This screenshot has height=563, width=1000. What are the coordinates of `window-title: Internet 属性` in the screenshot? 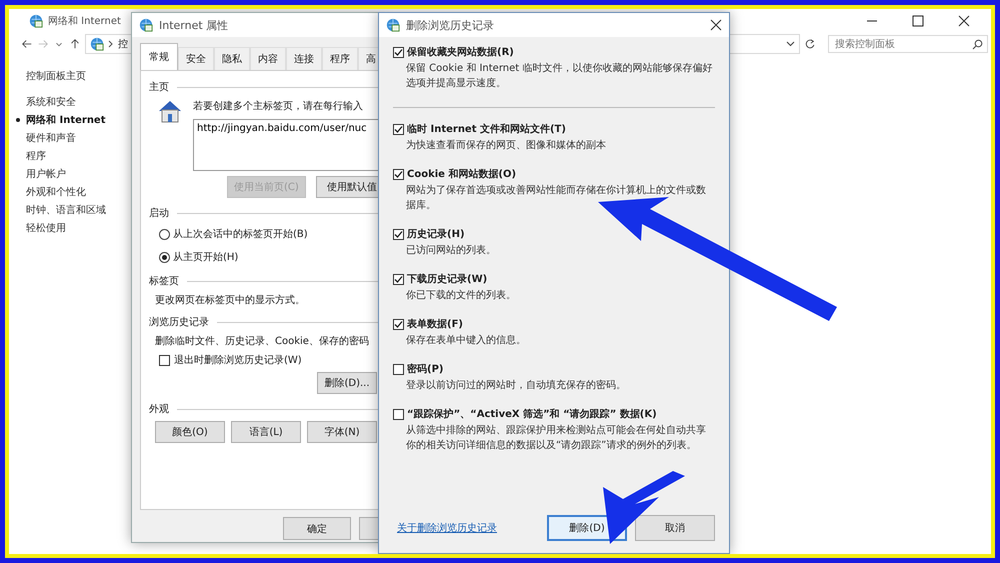 It's located at (193, 25).